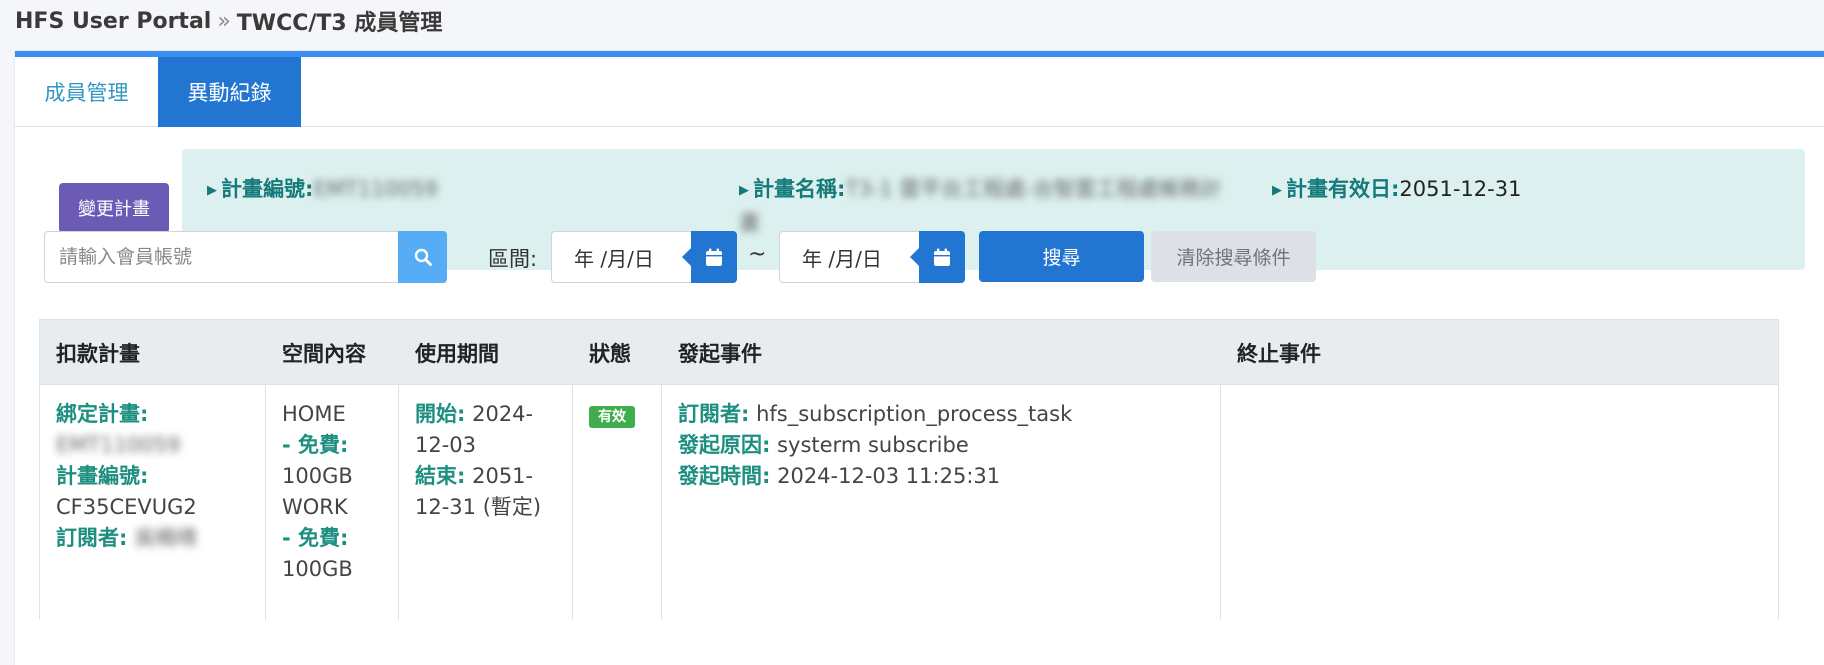 The width and height of the screenshot is (1824, 665). I want to click on breadcrumb-current: TWCC/T3 成員管理, so click(339, 23).